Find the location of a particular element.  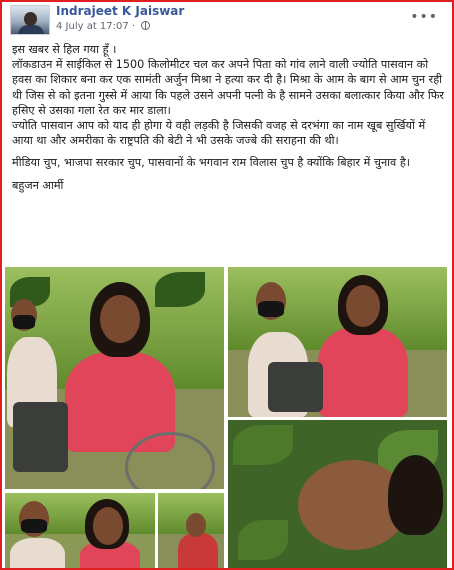

post-timestamp: 4 July at 17:07 · is located at coordinates (103, 26).